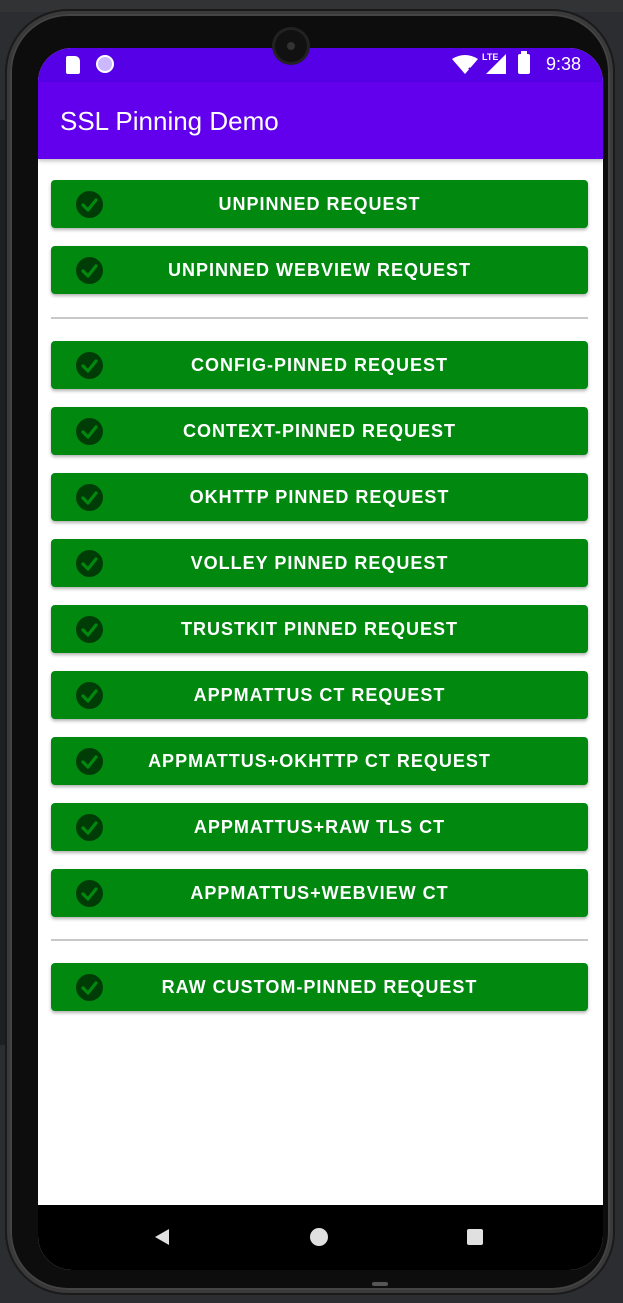 The height and width of the screenshot is (1303, 623). Describe the element at coordinates (162, 1237) in the screenshot. I see `back-icon` at that location.